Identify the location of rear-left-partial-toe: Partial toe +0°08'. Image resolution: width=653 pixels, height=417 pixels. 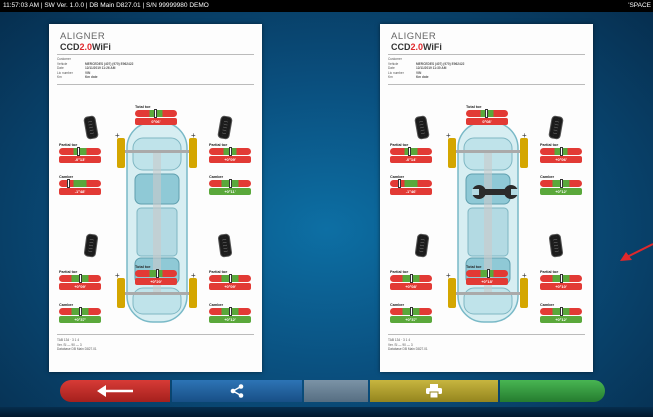
(411, 279).